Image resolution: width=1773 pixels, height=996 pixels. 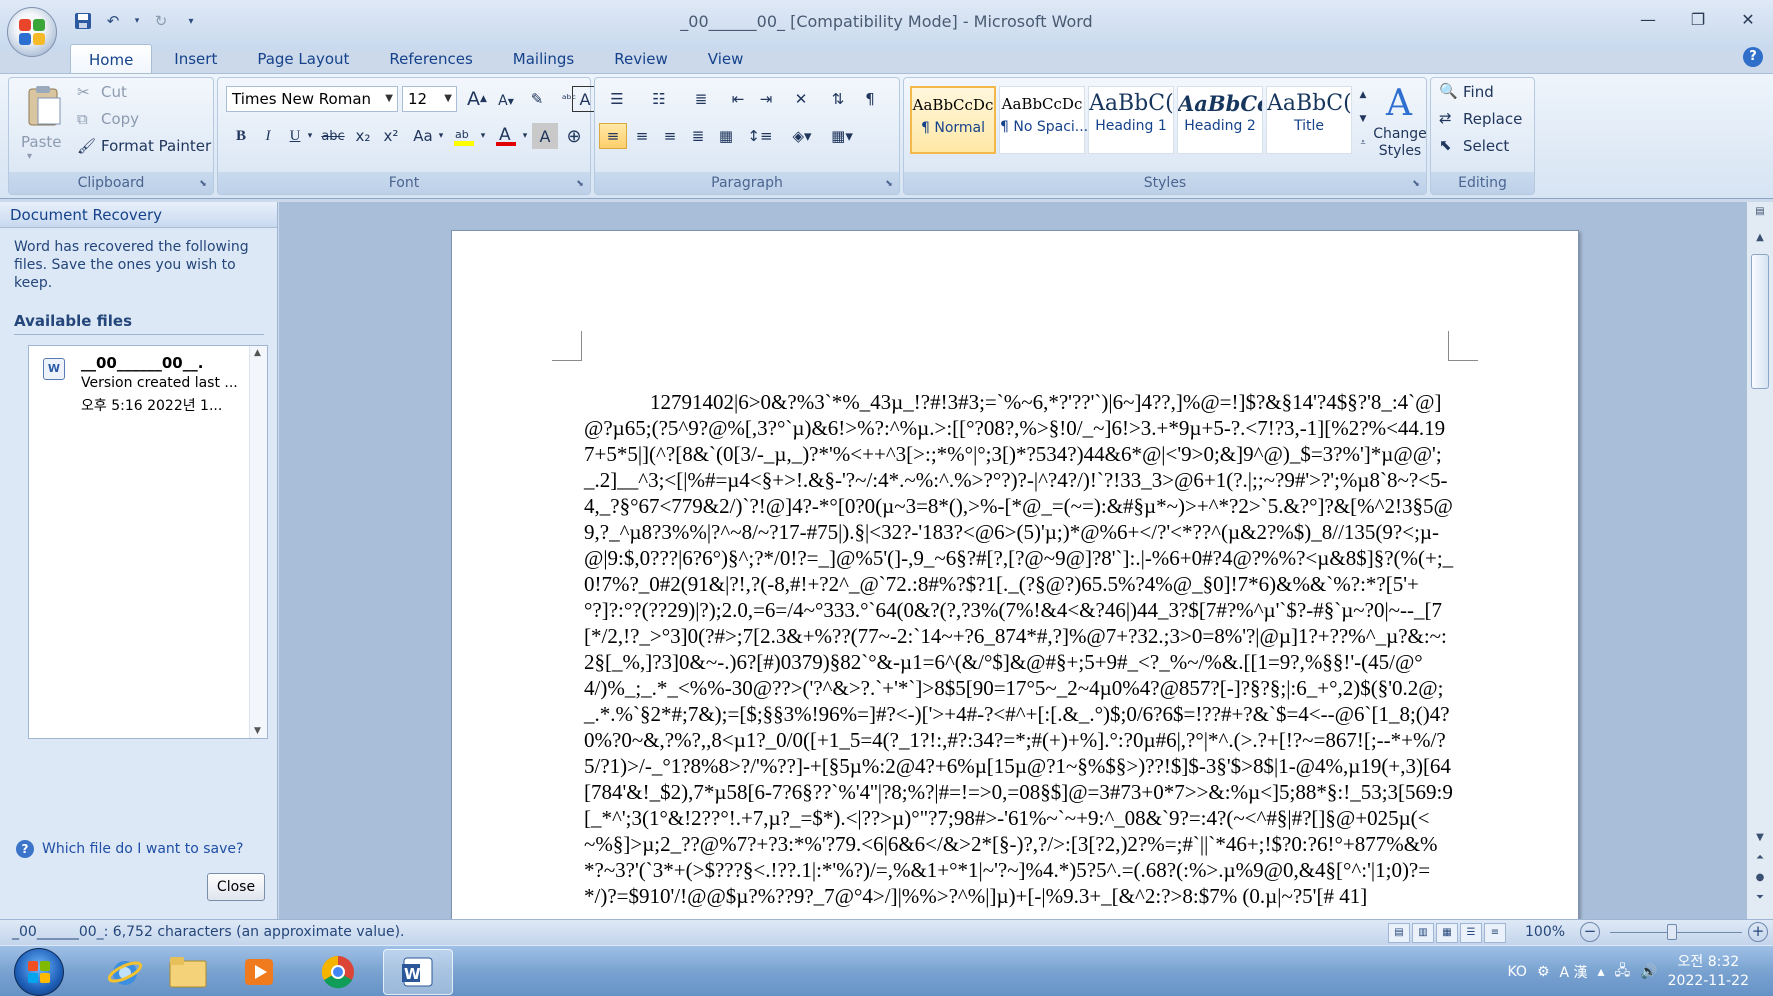 What do you see at coordinates (1363, 95) in the screenshot?
I see `styles-scroll-up-icon: ▲` at bounding box center [1363, 95].